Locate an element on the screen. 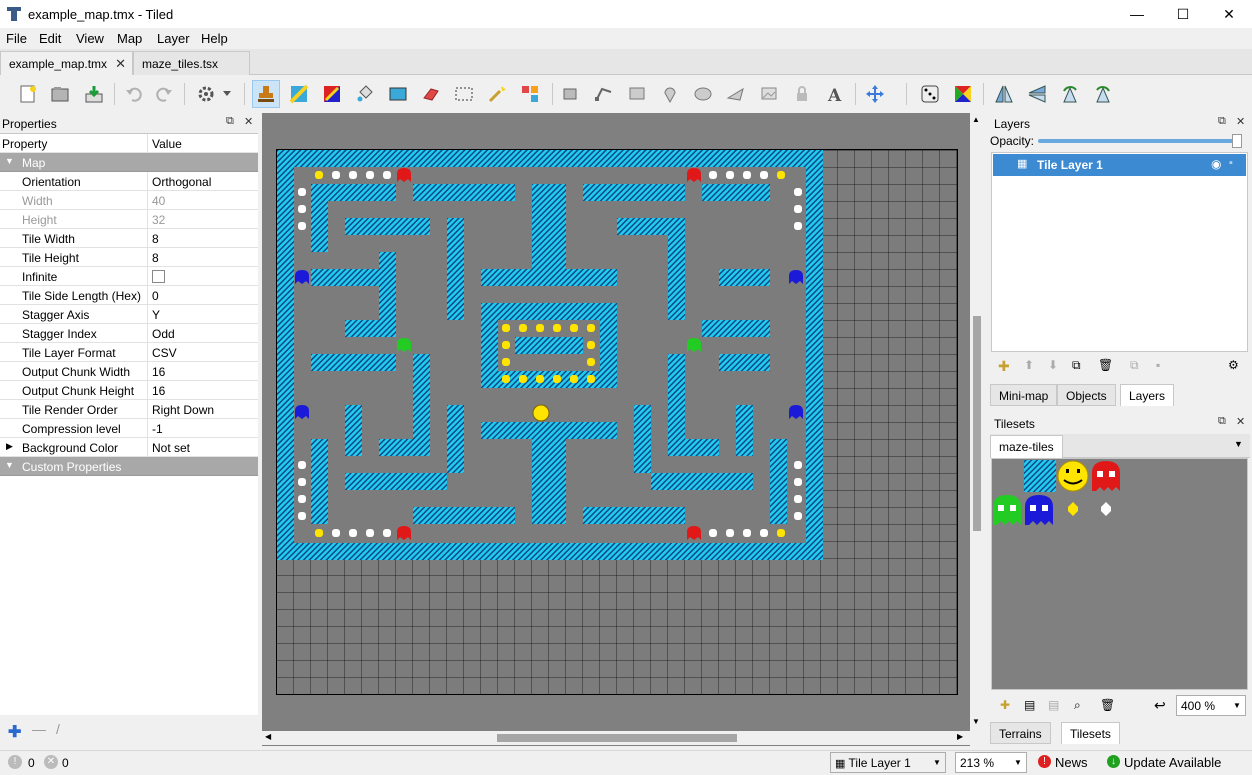 The width and height of the screenshot is (1252, 775). add-property-icon: ✚ is located at coordinates (14, 732).